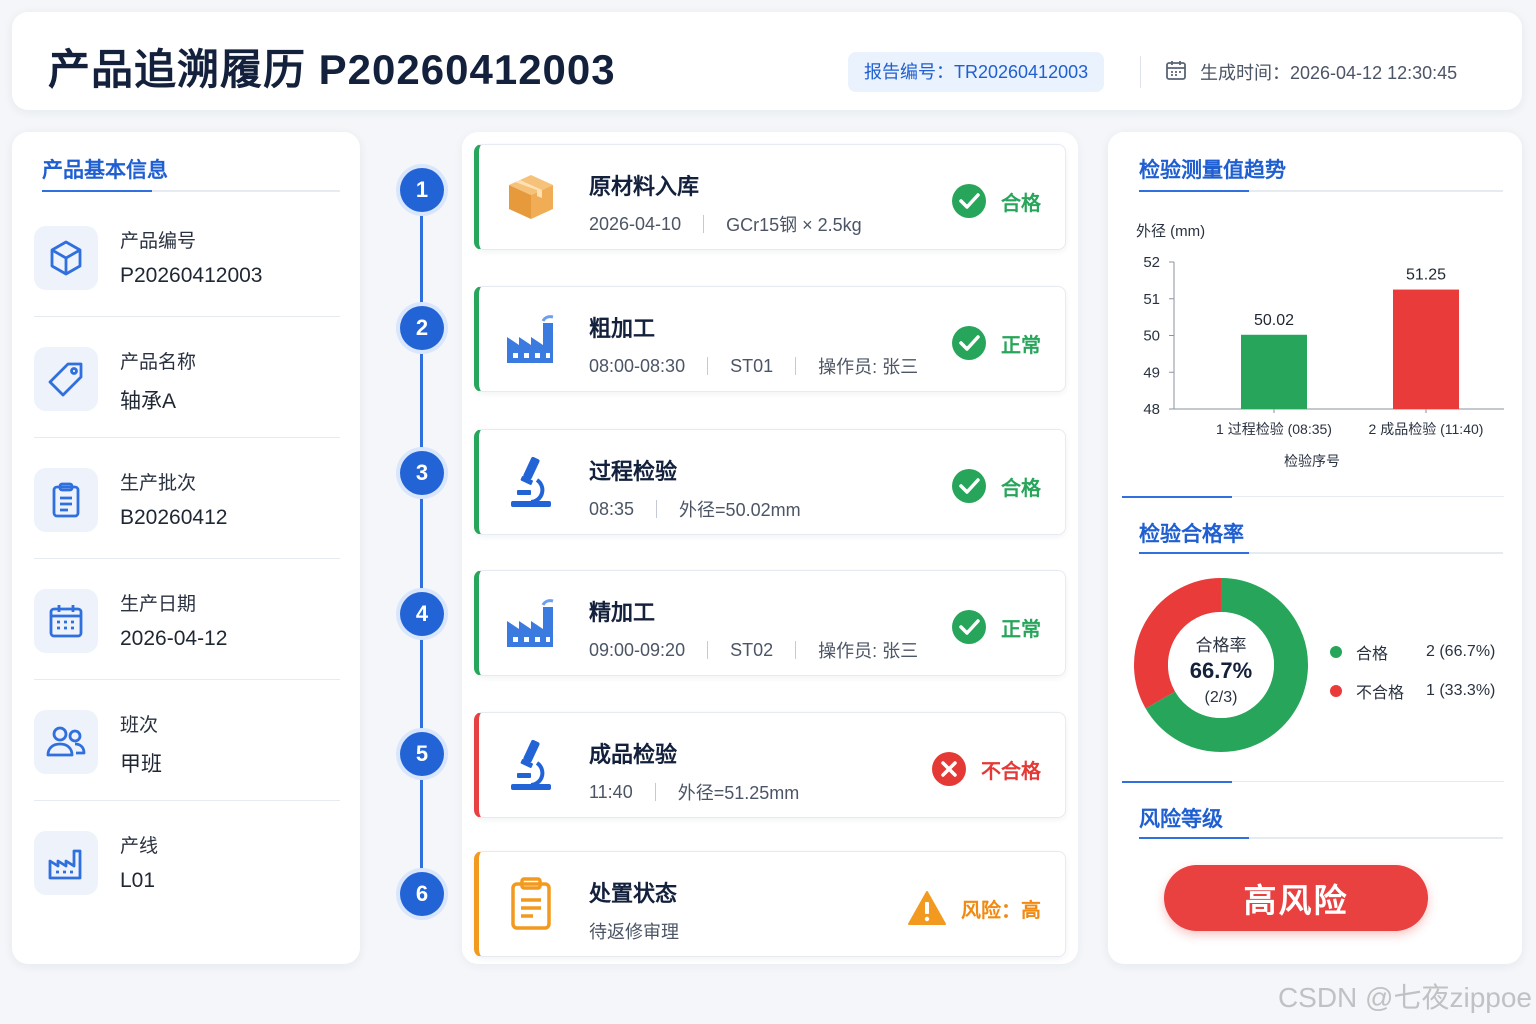 Image resolution: width=1536 pixels, height=1024 pixels. What do you see at coordinates (105, 170) in the screenshot?
I see `section-title-product-info: 产品基本信息` at bounding box center [105, 170].